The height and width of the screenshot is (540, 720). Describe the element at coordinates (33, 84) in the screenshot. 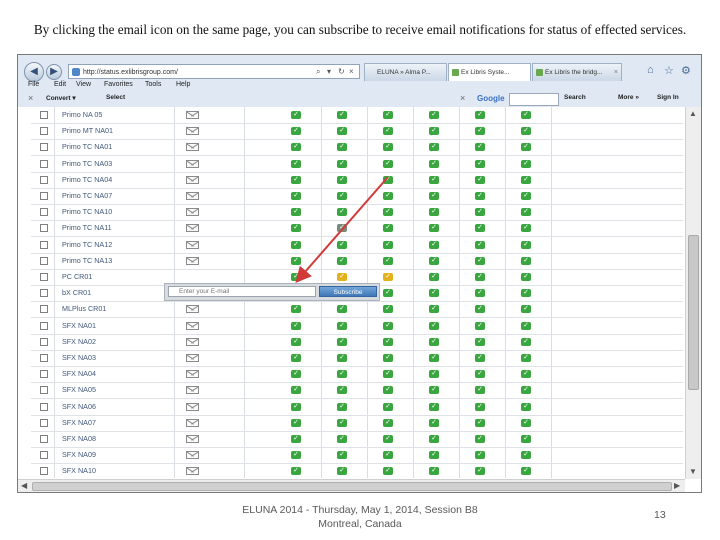

I see `menu-file: File` at that location.